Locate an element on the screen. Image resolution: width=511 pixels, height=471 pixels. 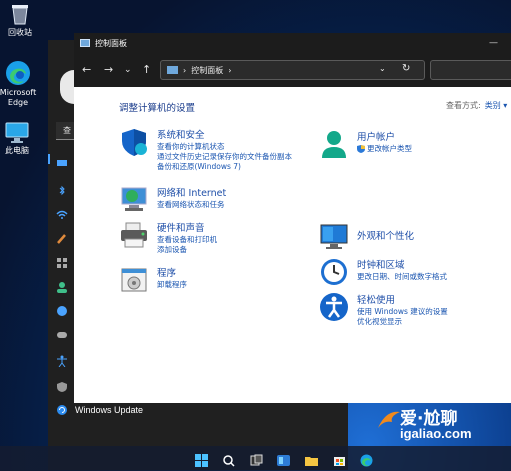
taskbar is located at coordinates (255, 458).